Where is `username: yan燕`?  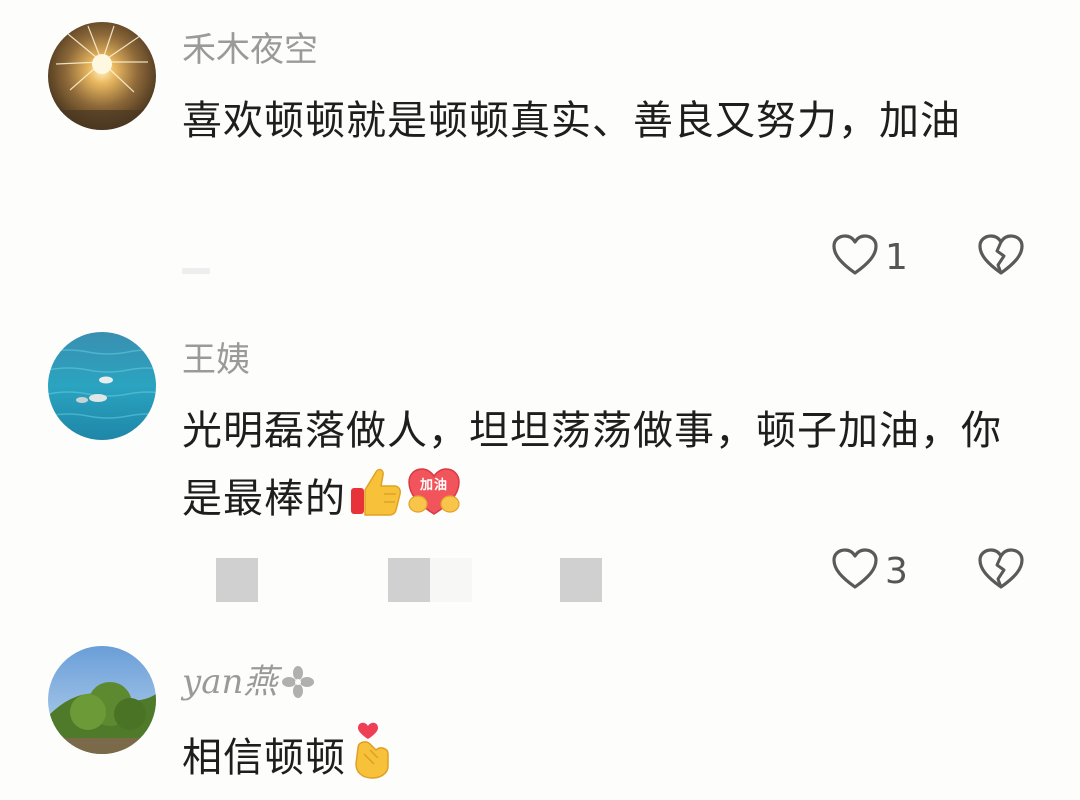
username: yan燕 is located at coordinates (248, 682).